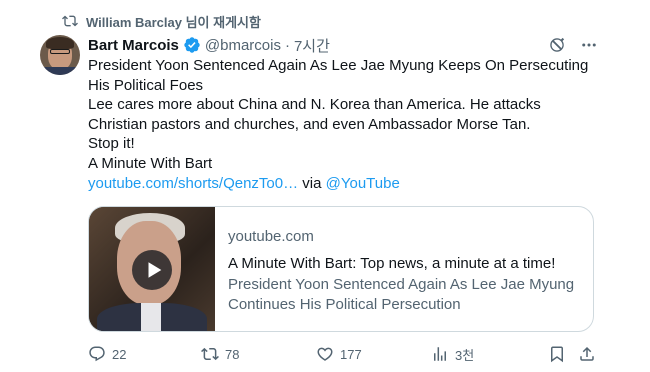 Image resolution: width=650 pixels, height=372 pixels. What do you see at coordinates (119, 354) in the screenshot?
I see `reply-count: 22` at bounding box center [119, 354].